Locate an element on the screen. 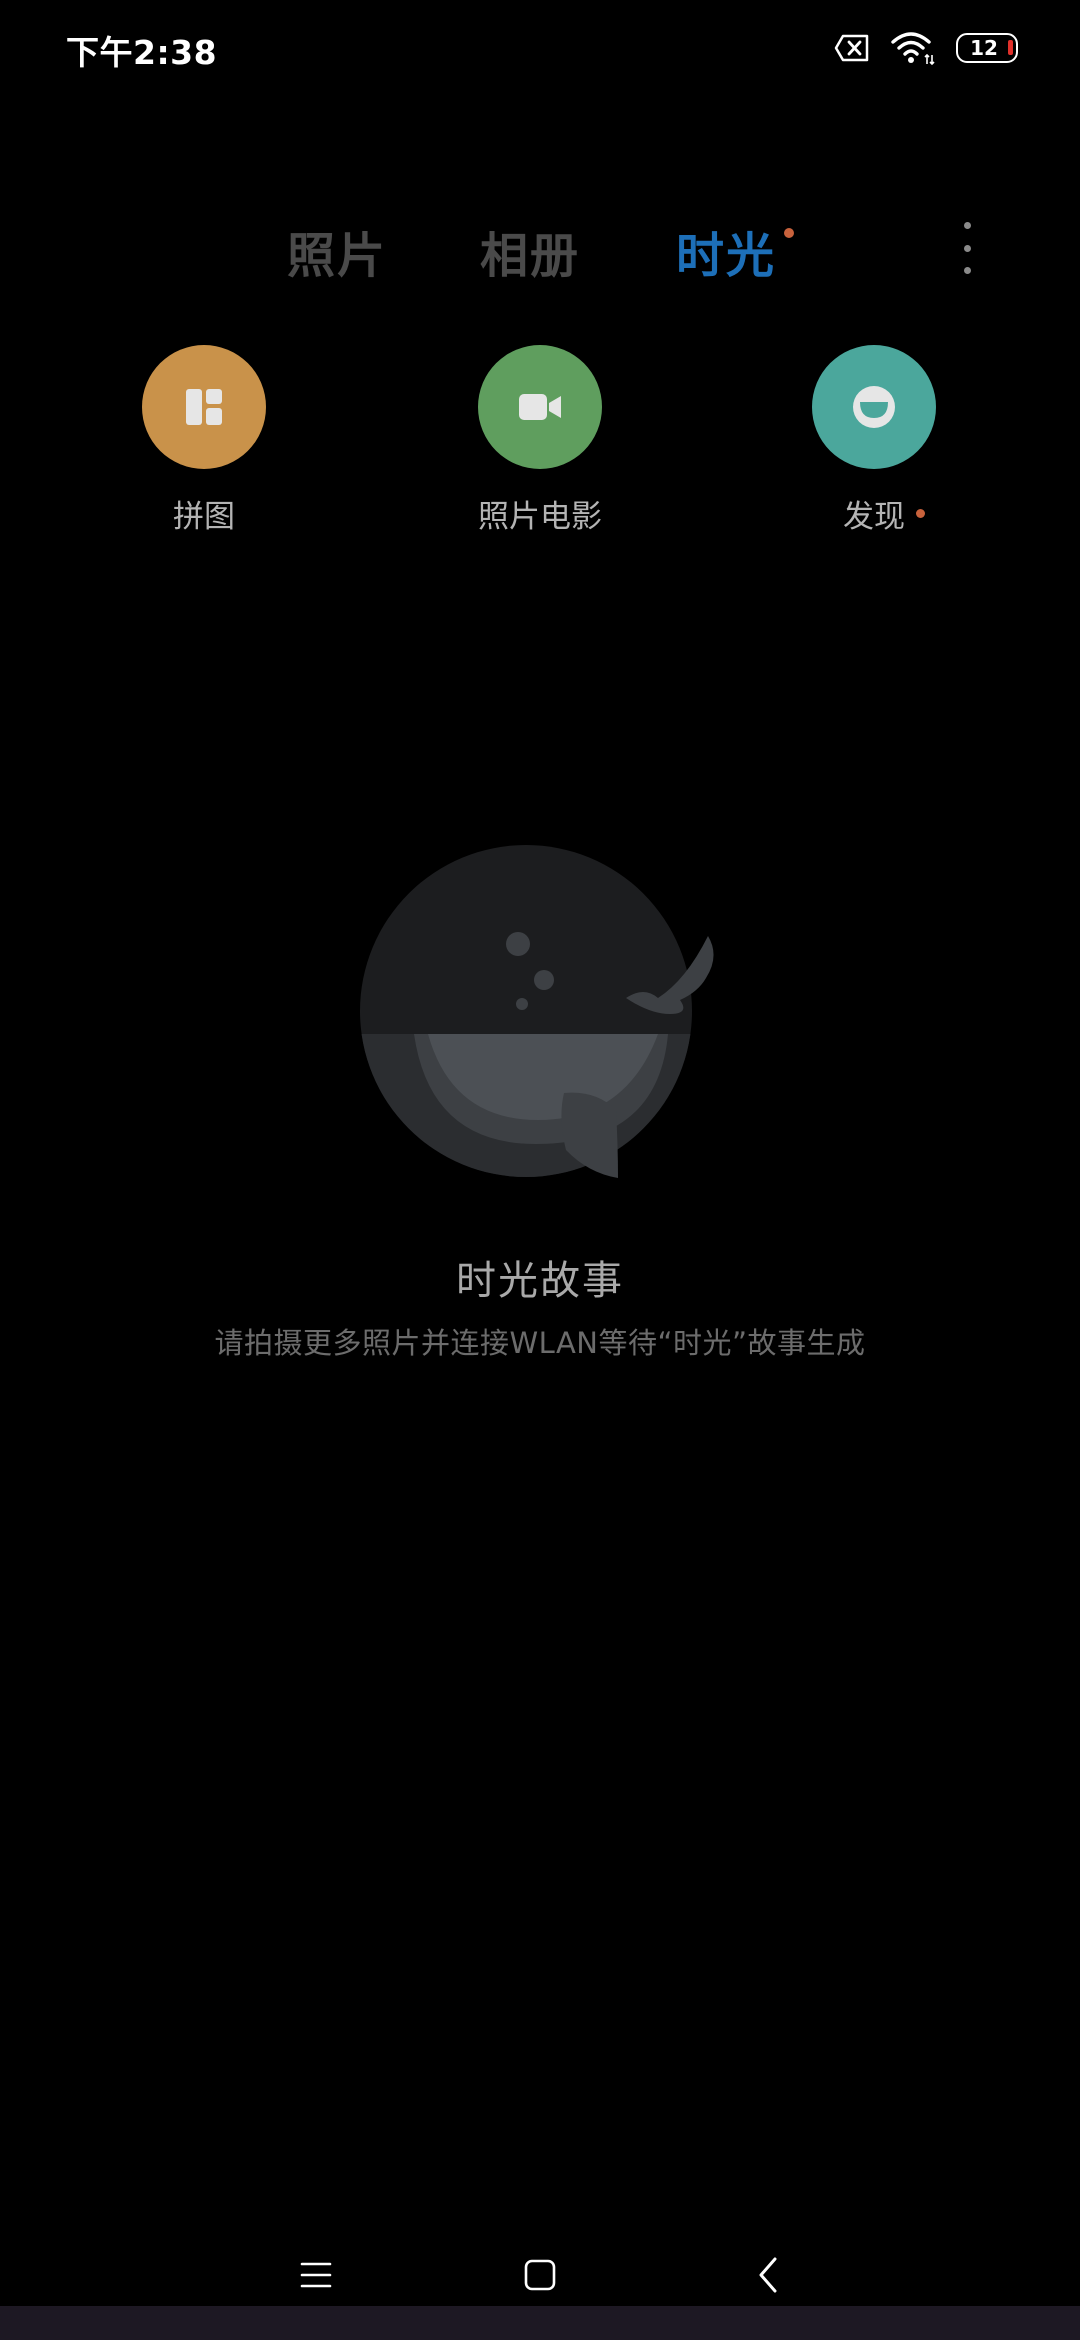 This screenshot has width=1080, height=2340. back-button is located at coordinates (768, 2275).